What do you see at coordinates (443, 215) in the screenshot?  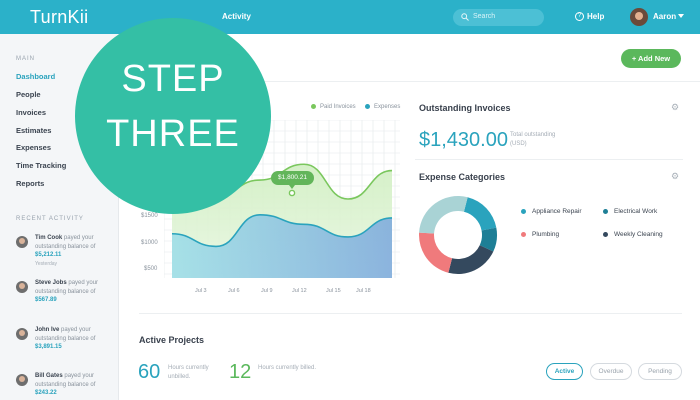 I see `donut-slice-other` at bounding box center [443, 215].